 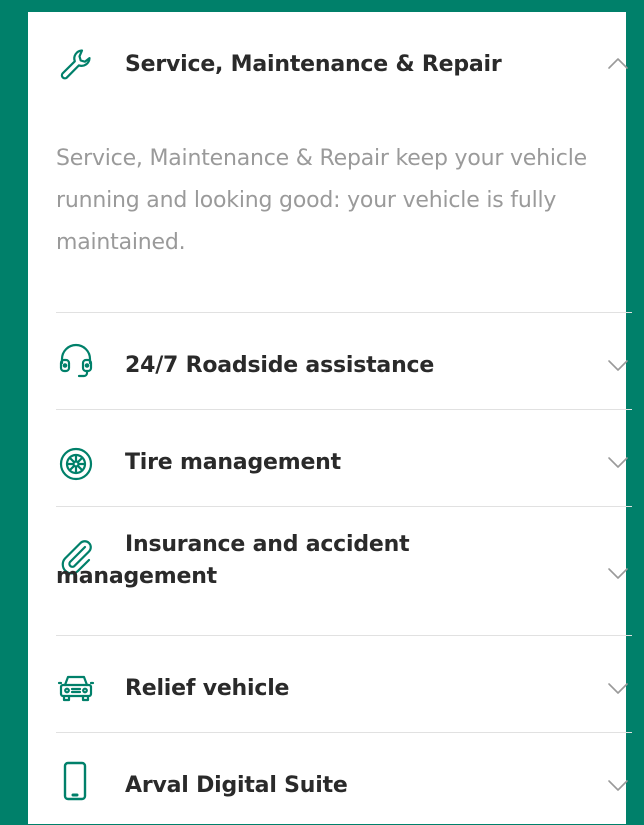 I want to click on accordion-item-insurance-accident-management: Insurance and accident management, so click(x=344, y=571).